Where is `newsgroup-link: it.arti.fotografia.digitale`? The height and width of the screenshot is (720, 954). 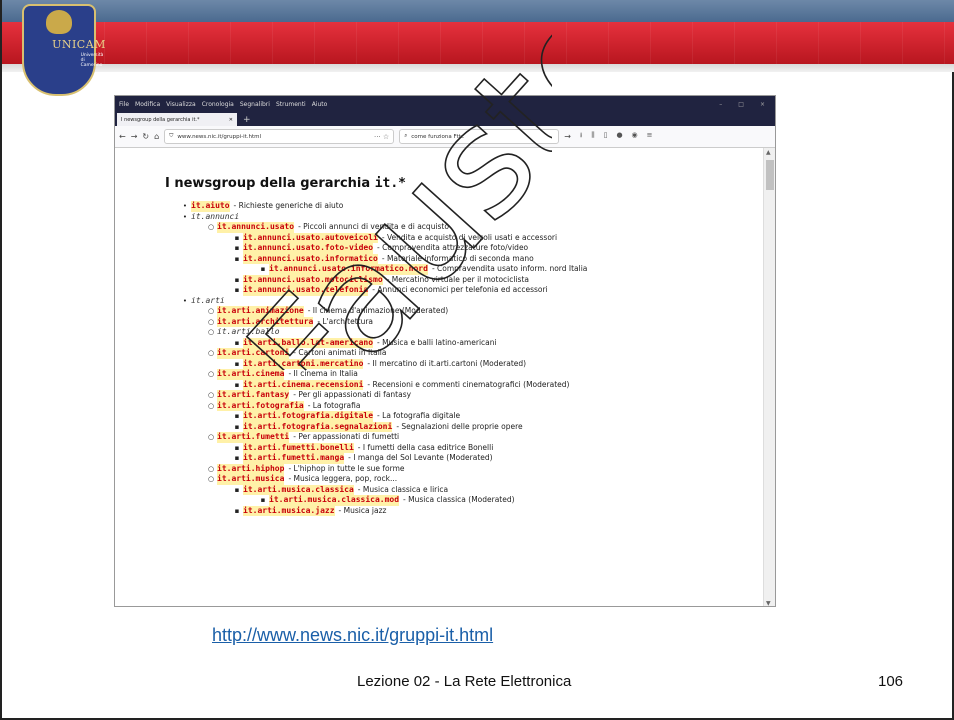
newsgroup-link: it.arti.fotografia.digitale is located at coordinates (308, 416).